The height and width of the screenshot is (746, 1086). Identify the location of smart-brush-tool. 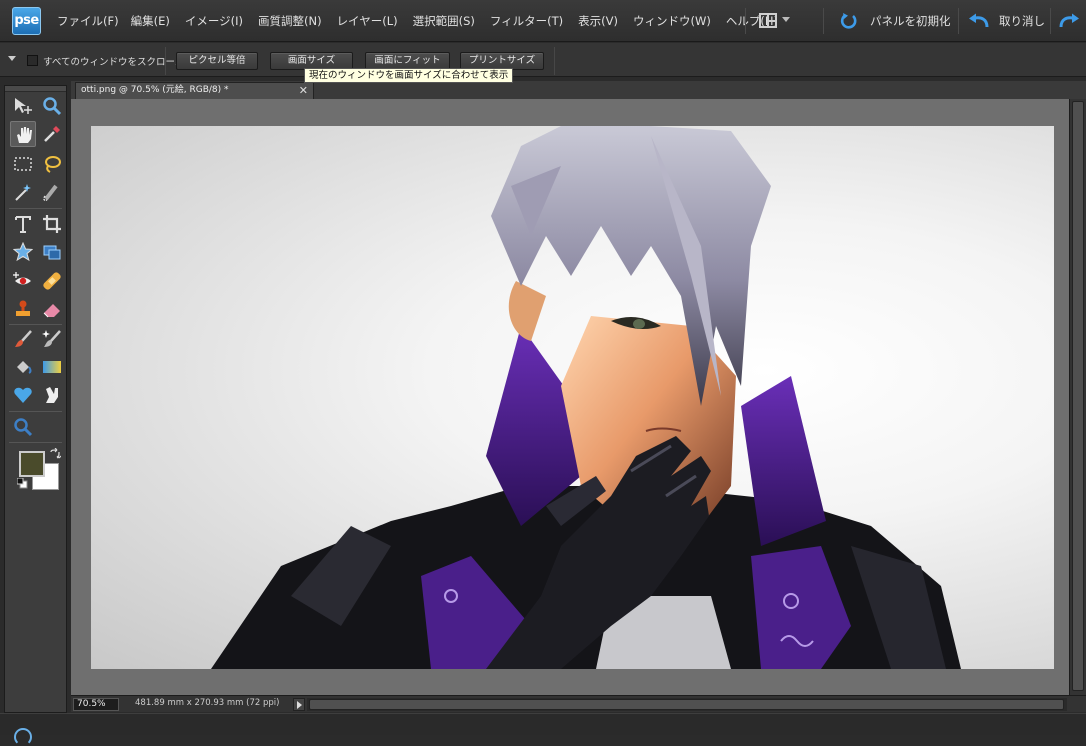
(52, 339).